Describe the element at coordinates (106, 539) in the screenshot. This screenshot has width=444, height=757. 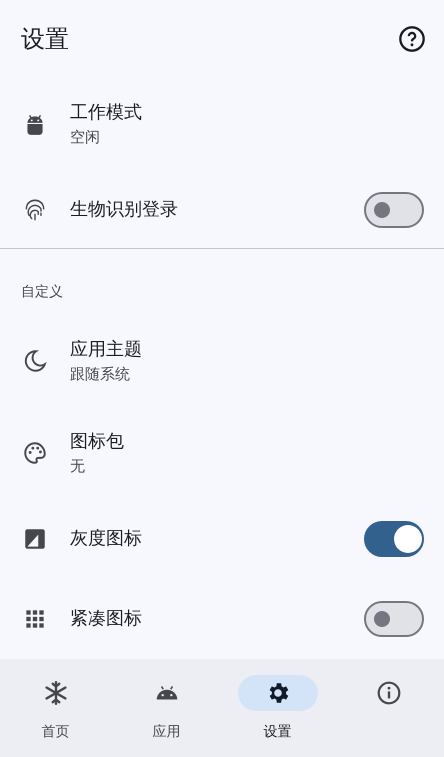
I see `item-label: 灰度图标` at that location.